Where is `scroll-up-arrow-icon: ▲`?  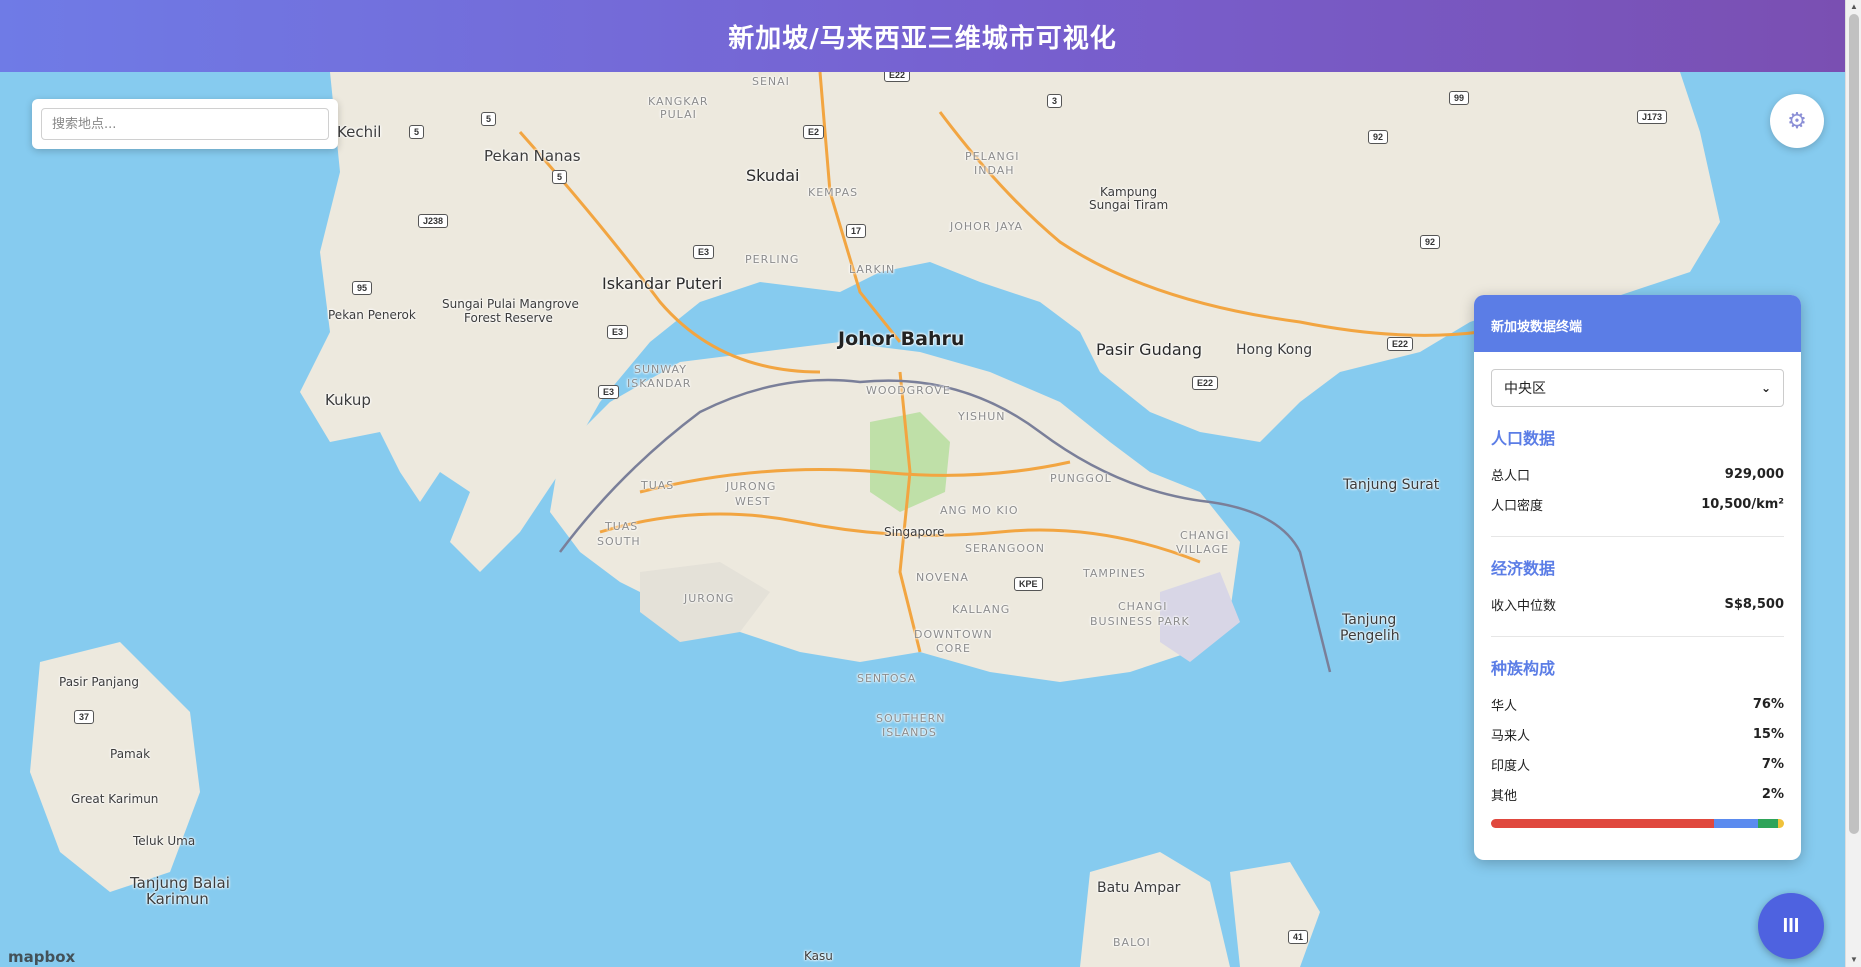 scroll-up-arrow-icon: ▲ is located at coordinates (1853, 7).